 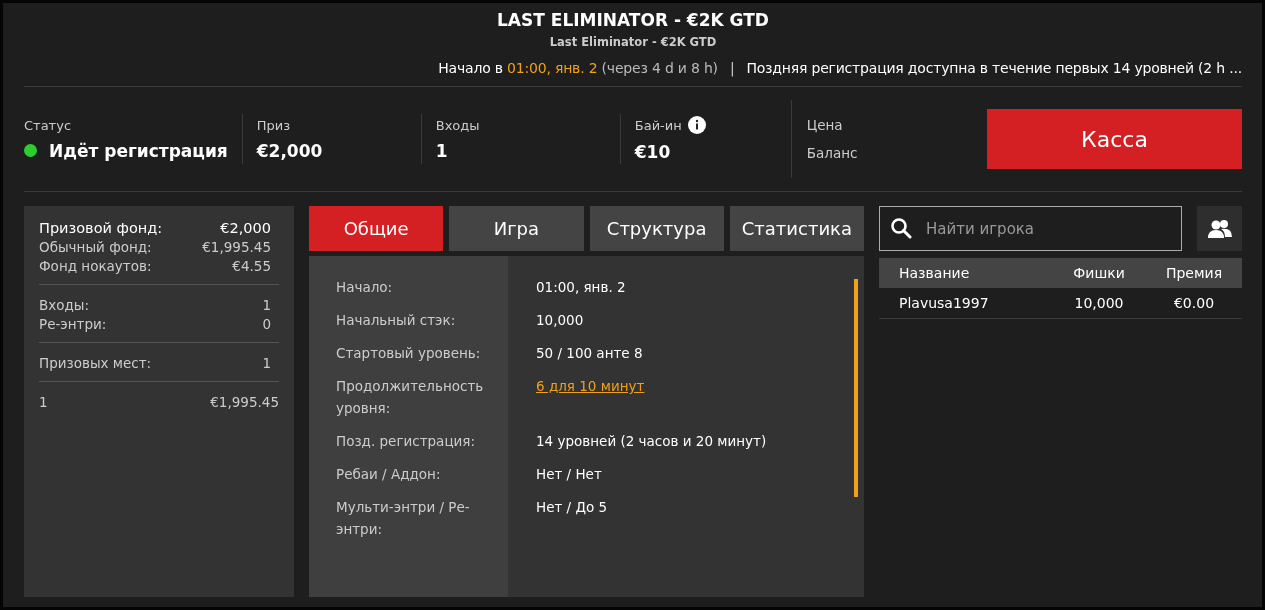 What do you see at coordinates (43, 402) in the screenshot?
I see `summary-label: 1` at bounding box center [43, 402].